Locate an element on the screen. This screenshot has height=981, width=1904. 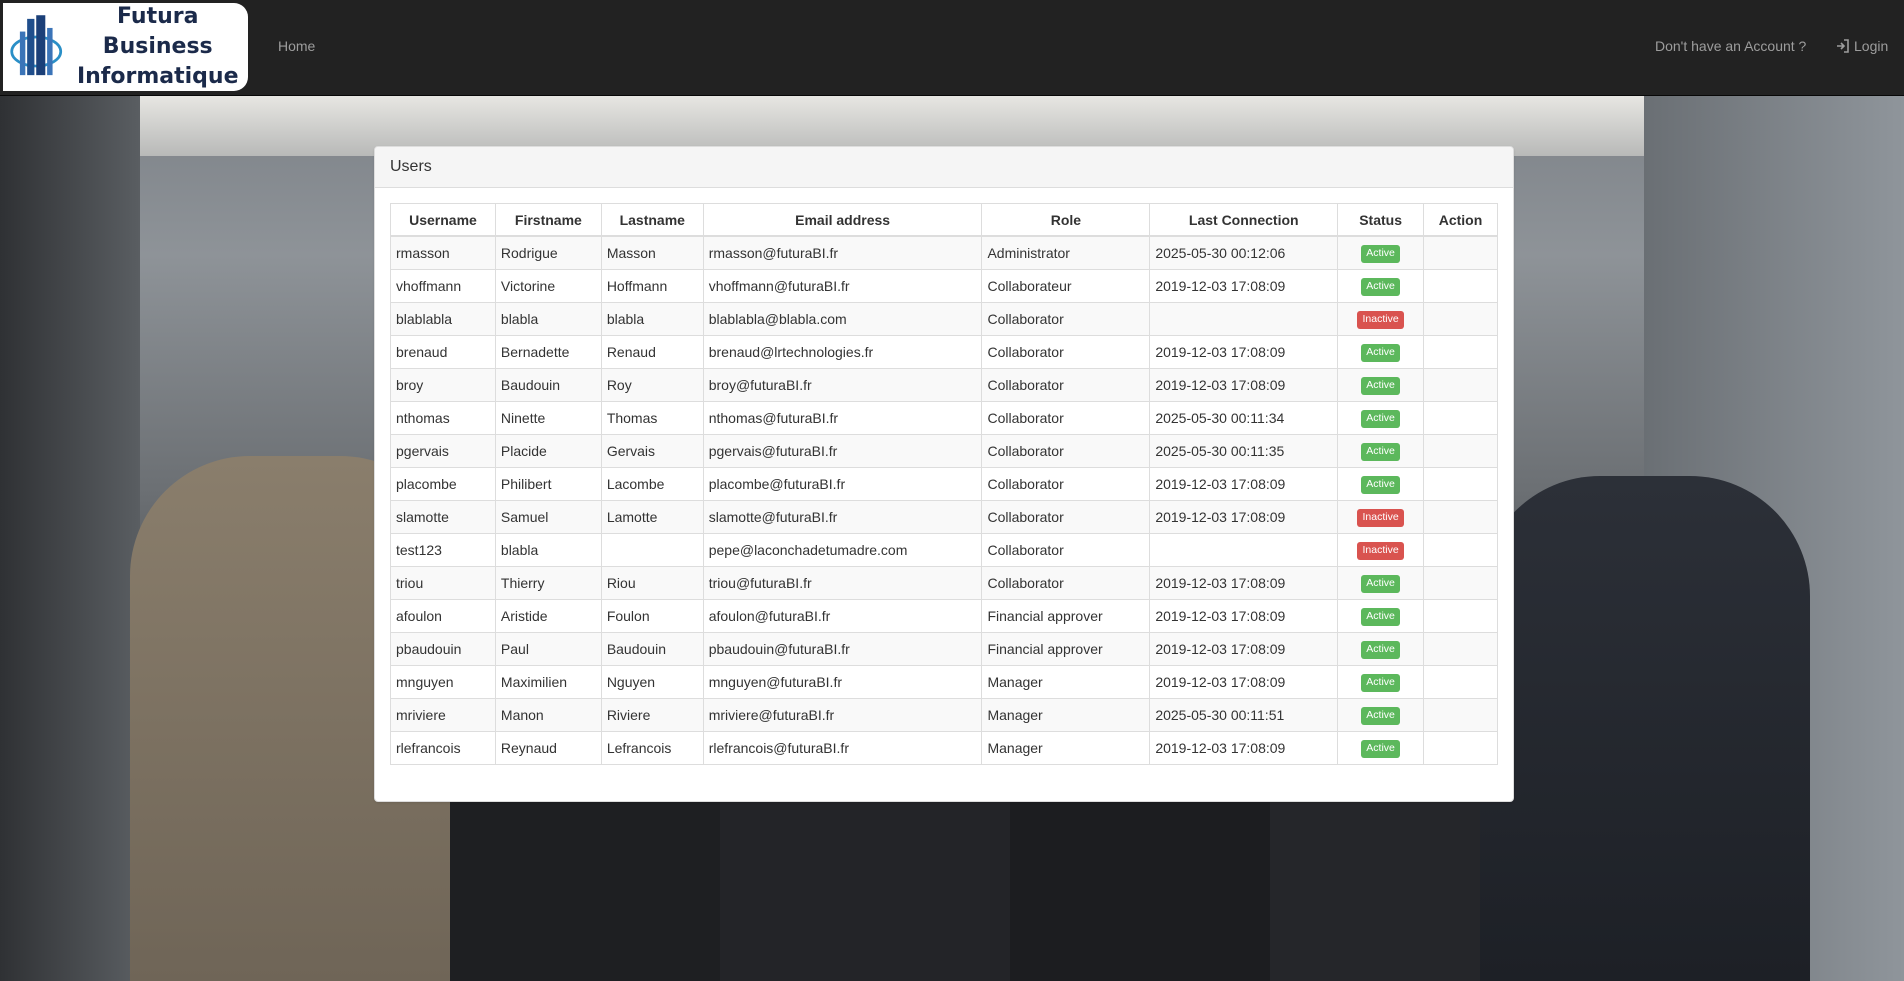
cell-username: rmasson is located at coordinates (443, 252).